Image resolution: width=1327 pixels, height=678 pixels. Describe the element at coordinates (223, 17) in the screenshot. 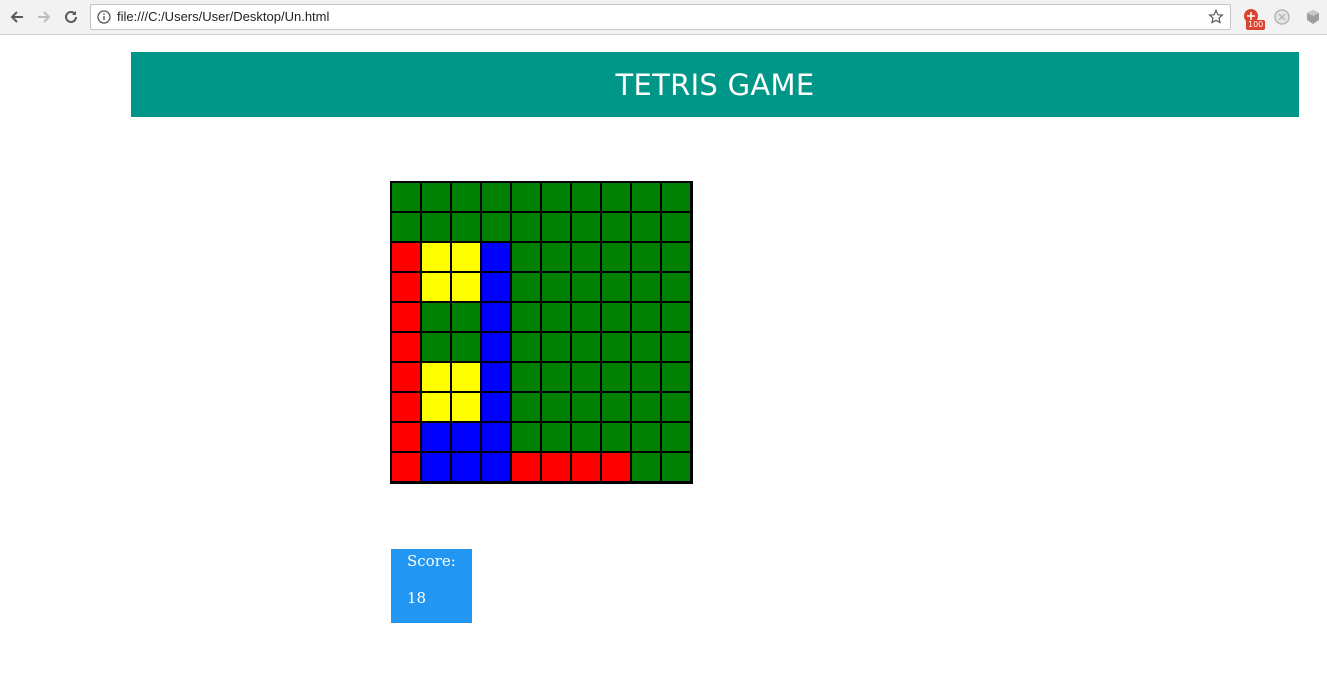

I see `url-text: file:///C:/Users/User/Desktop/Un.html` at that location.